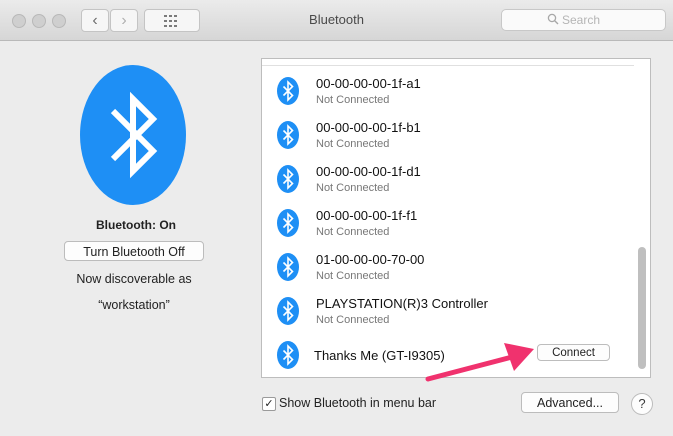 The height and width of the screenshot is (436, 673). Describe the element at coordinates (368, 171) in the screenshot. I see `device-name: 00-00-00-00-1f-d1` at that location.